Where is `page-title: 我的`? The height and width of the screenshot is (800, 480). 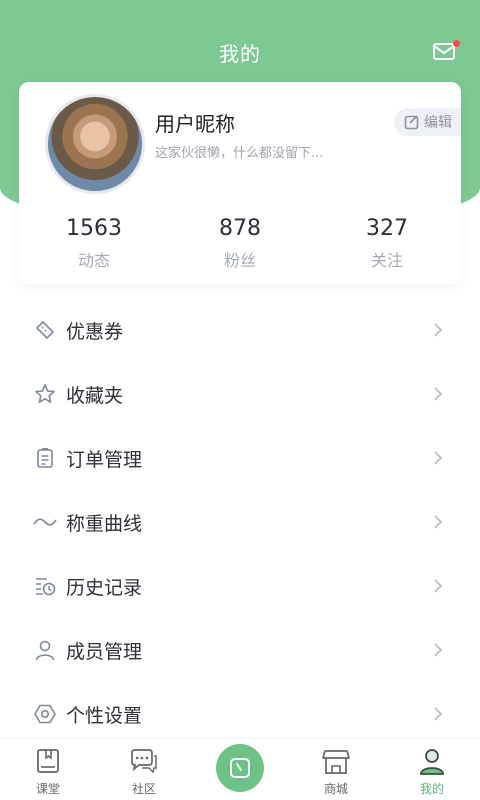 page-title: 我的 is located at coordinates (240, 54).